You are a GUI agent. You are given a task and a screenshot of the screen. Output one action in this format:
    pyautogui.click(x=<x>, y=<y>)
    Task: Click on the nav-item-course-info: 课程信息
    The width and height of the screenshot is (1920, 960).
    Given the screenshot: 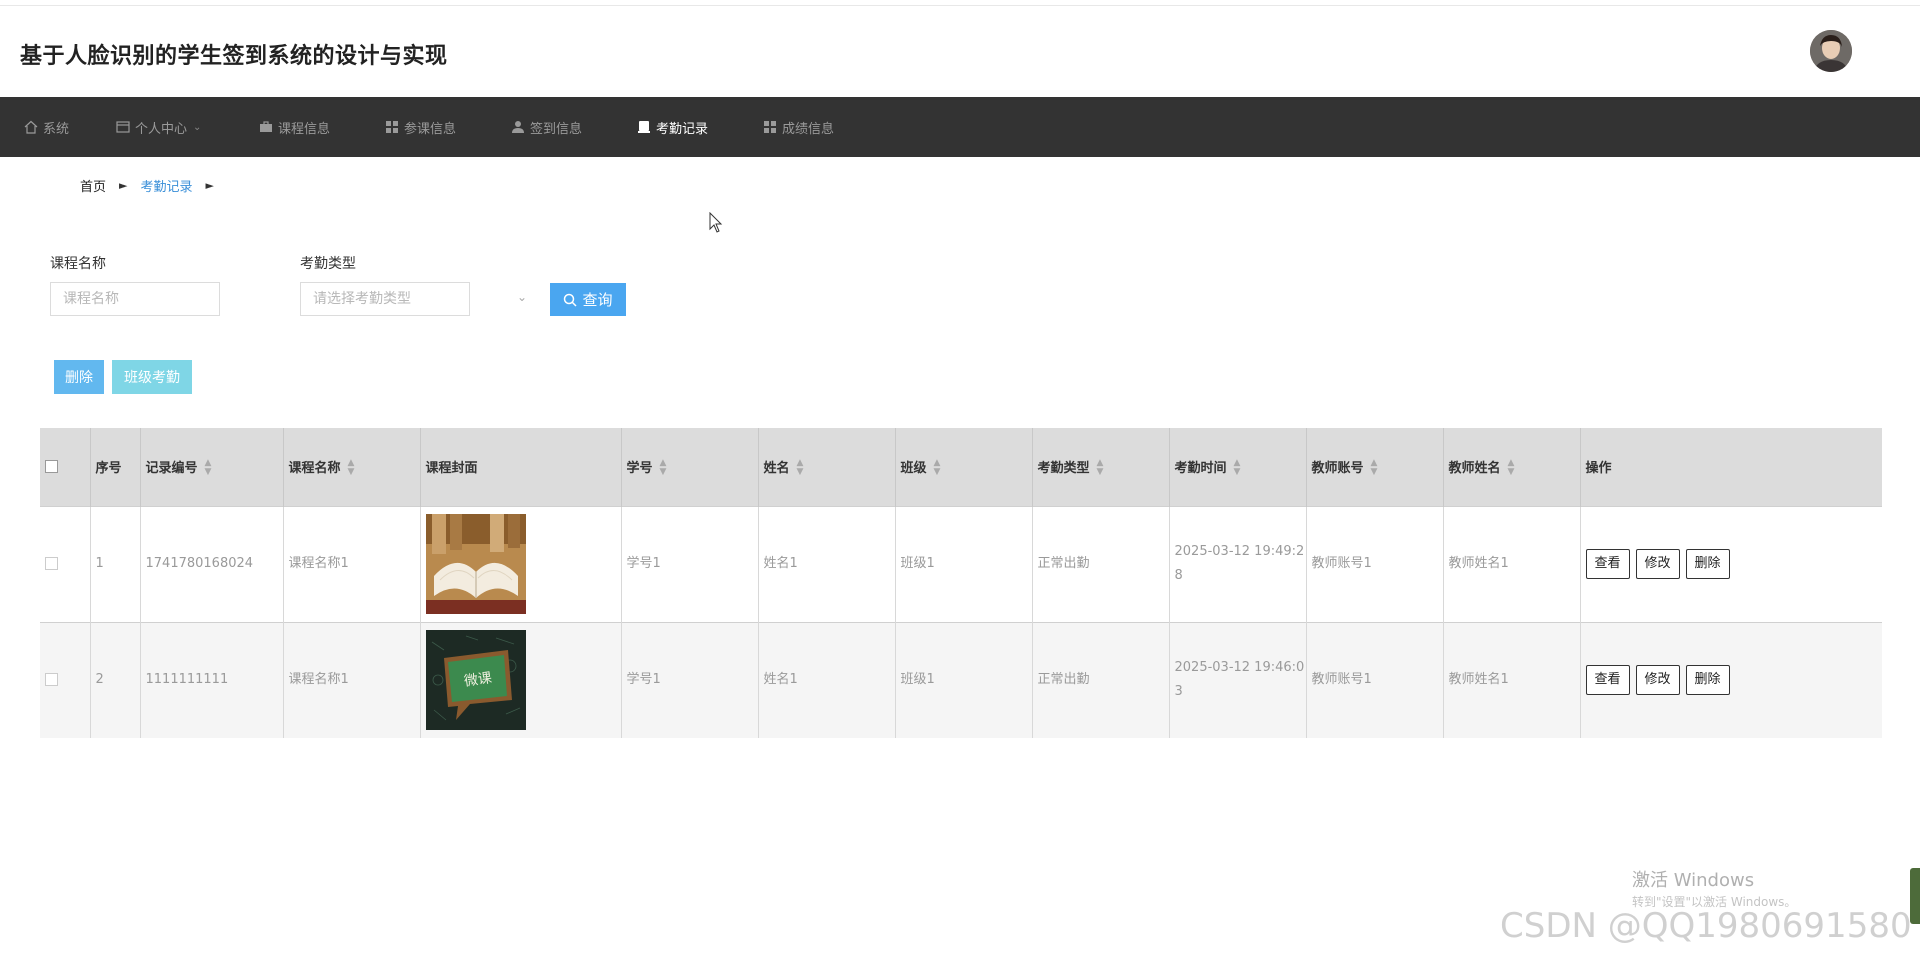 What is the action you would take?
    pyautogui.click(x=294, y=127)
    